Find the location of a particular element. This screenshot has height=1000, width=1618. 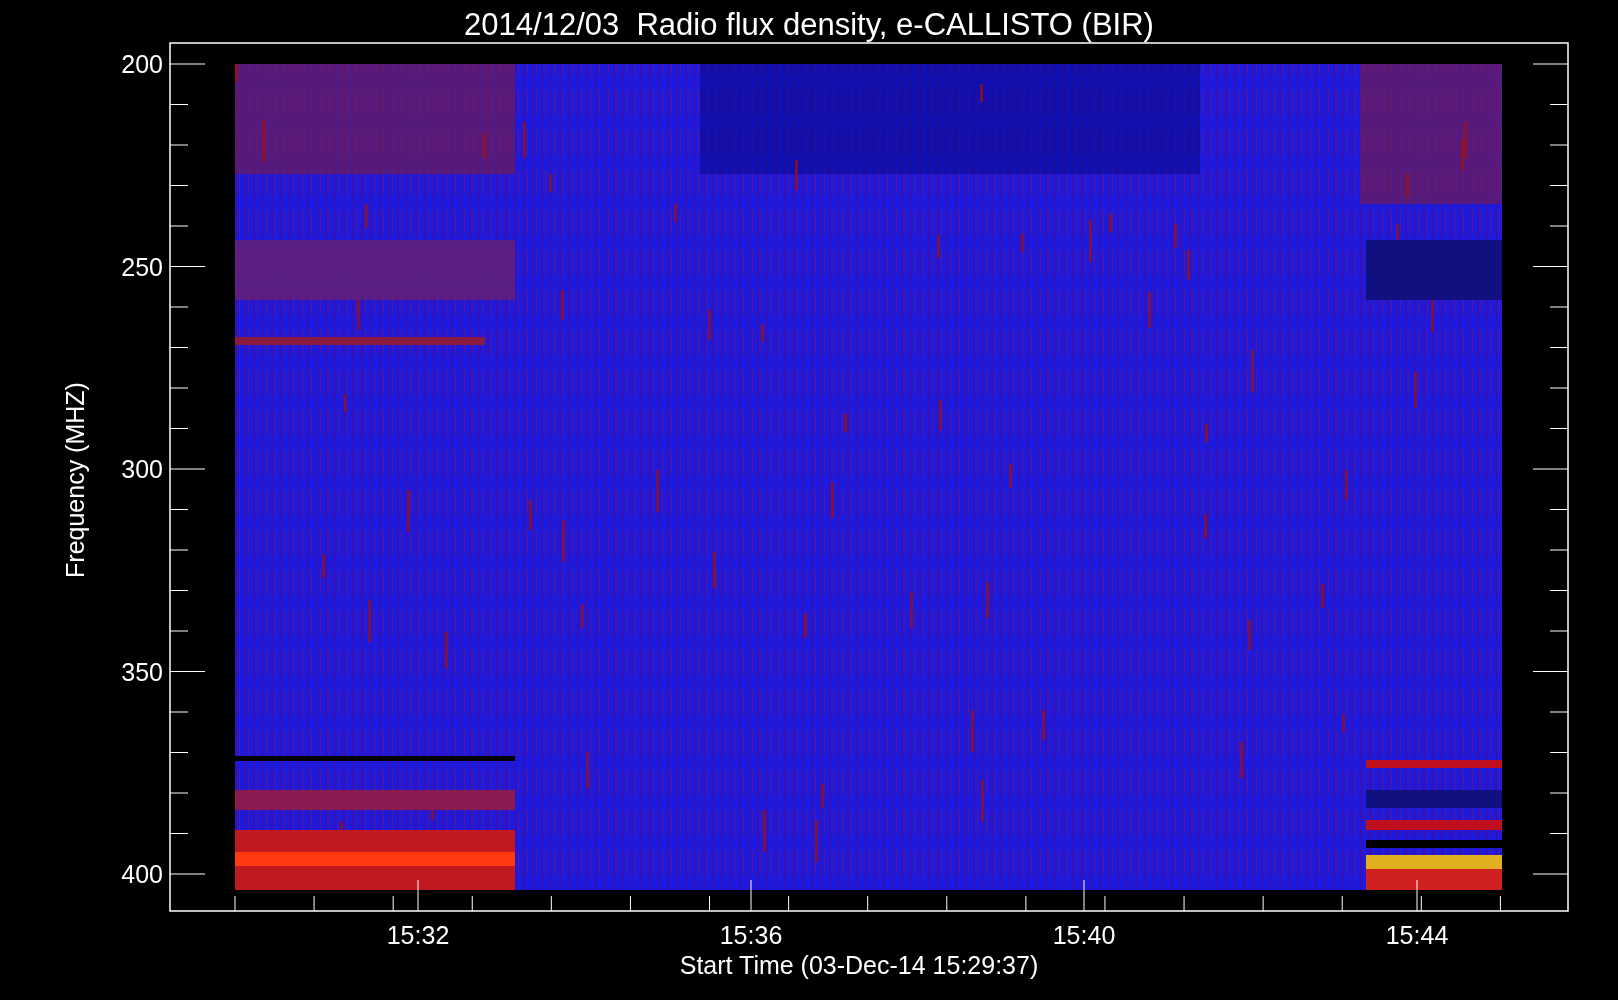

y-tick-label: 400 is located at coordinates (142, 874).